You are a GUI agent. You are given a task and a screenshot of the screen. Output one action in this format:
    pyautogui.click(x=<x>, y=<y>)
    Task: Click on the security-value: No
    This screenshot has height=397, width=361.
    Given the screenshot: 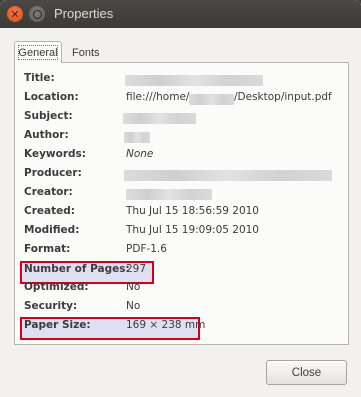 What is the action you would take?
    pyautogui.click(x=133, y=306)
    